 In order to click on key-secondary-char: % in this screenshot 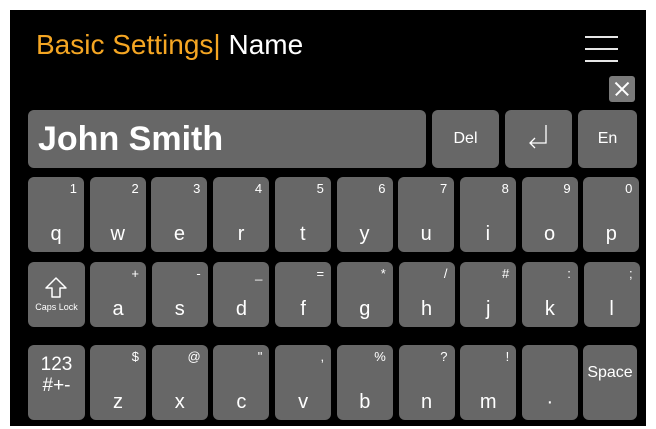, I will do `click(380, 356)`.